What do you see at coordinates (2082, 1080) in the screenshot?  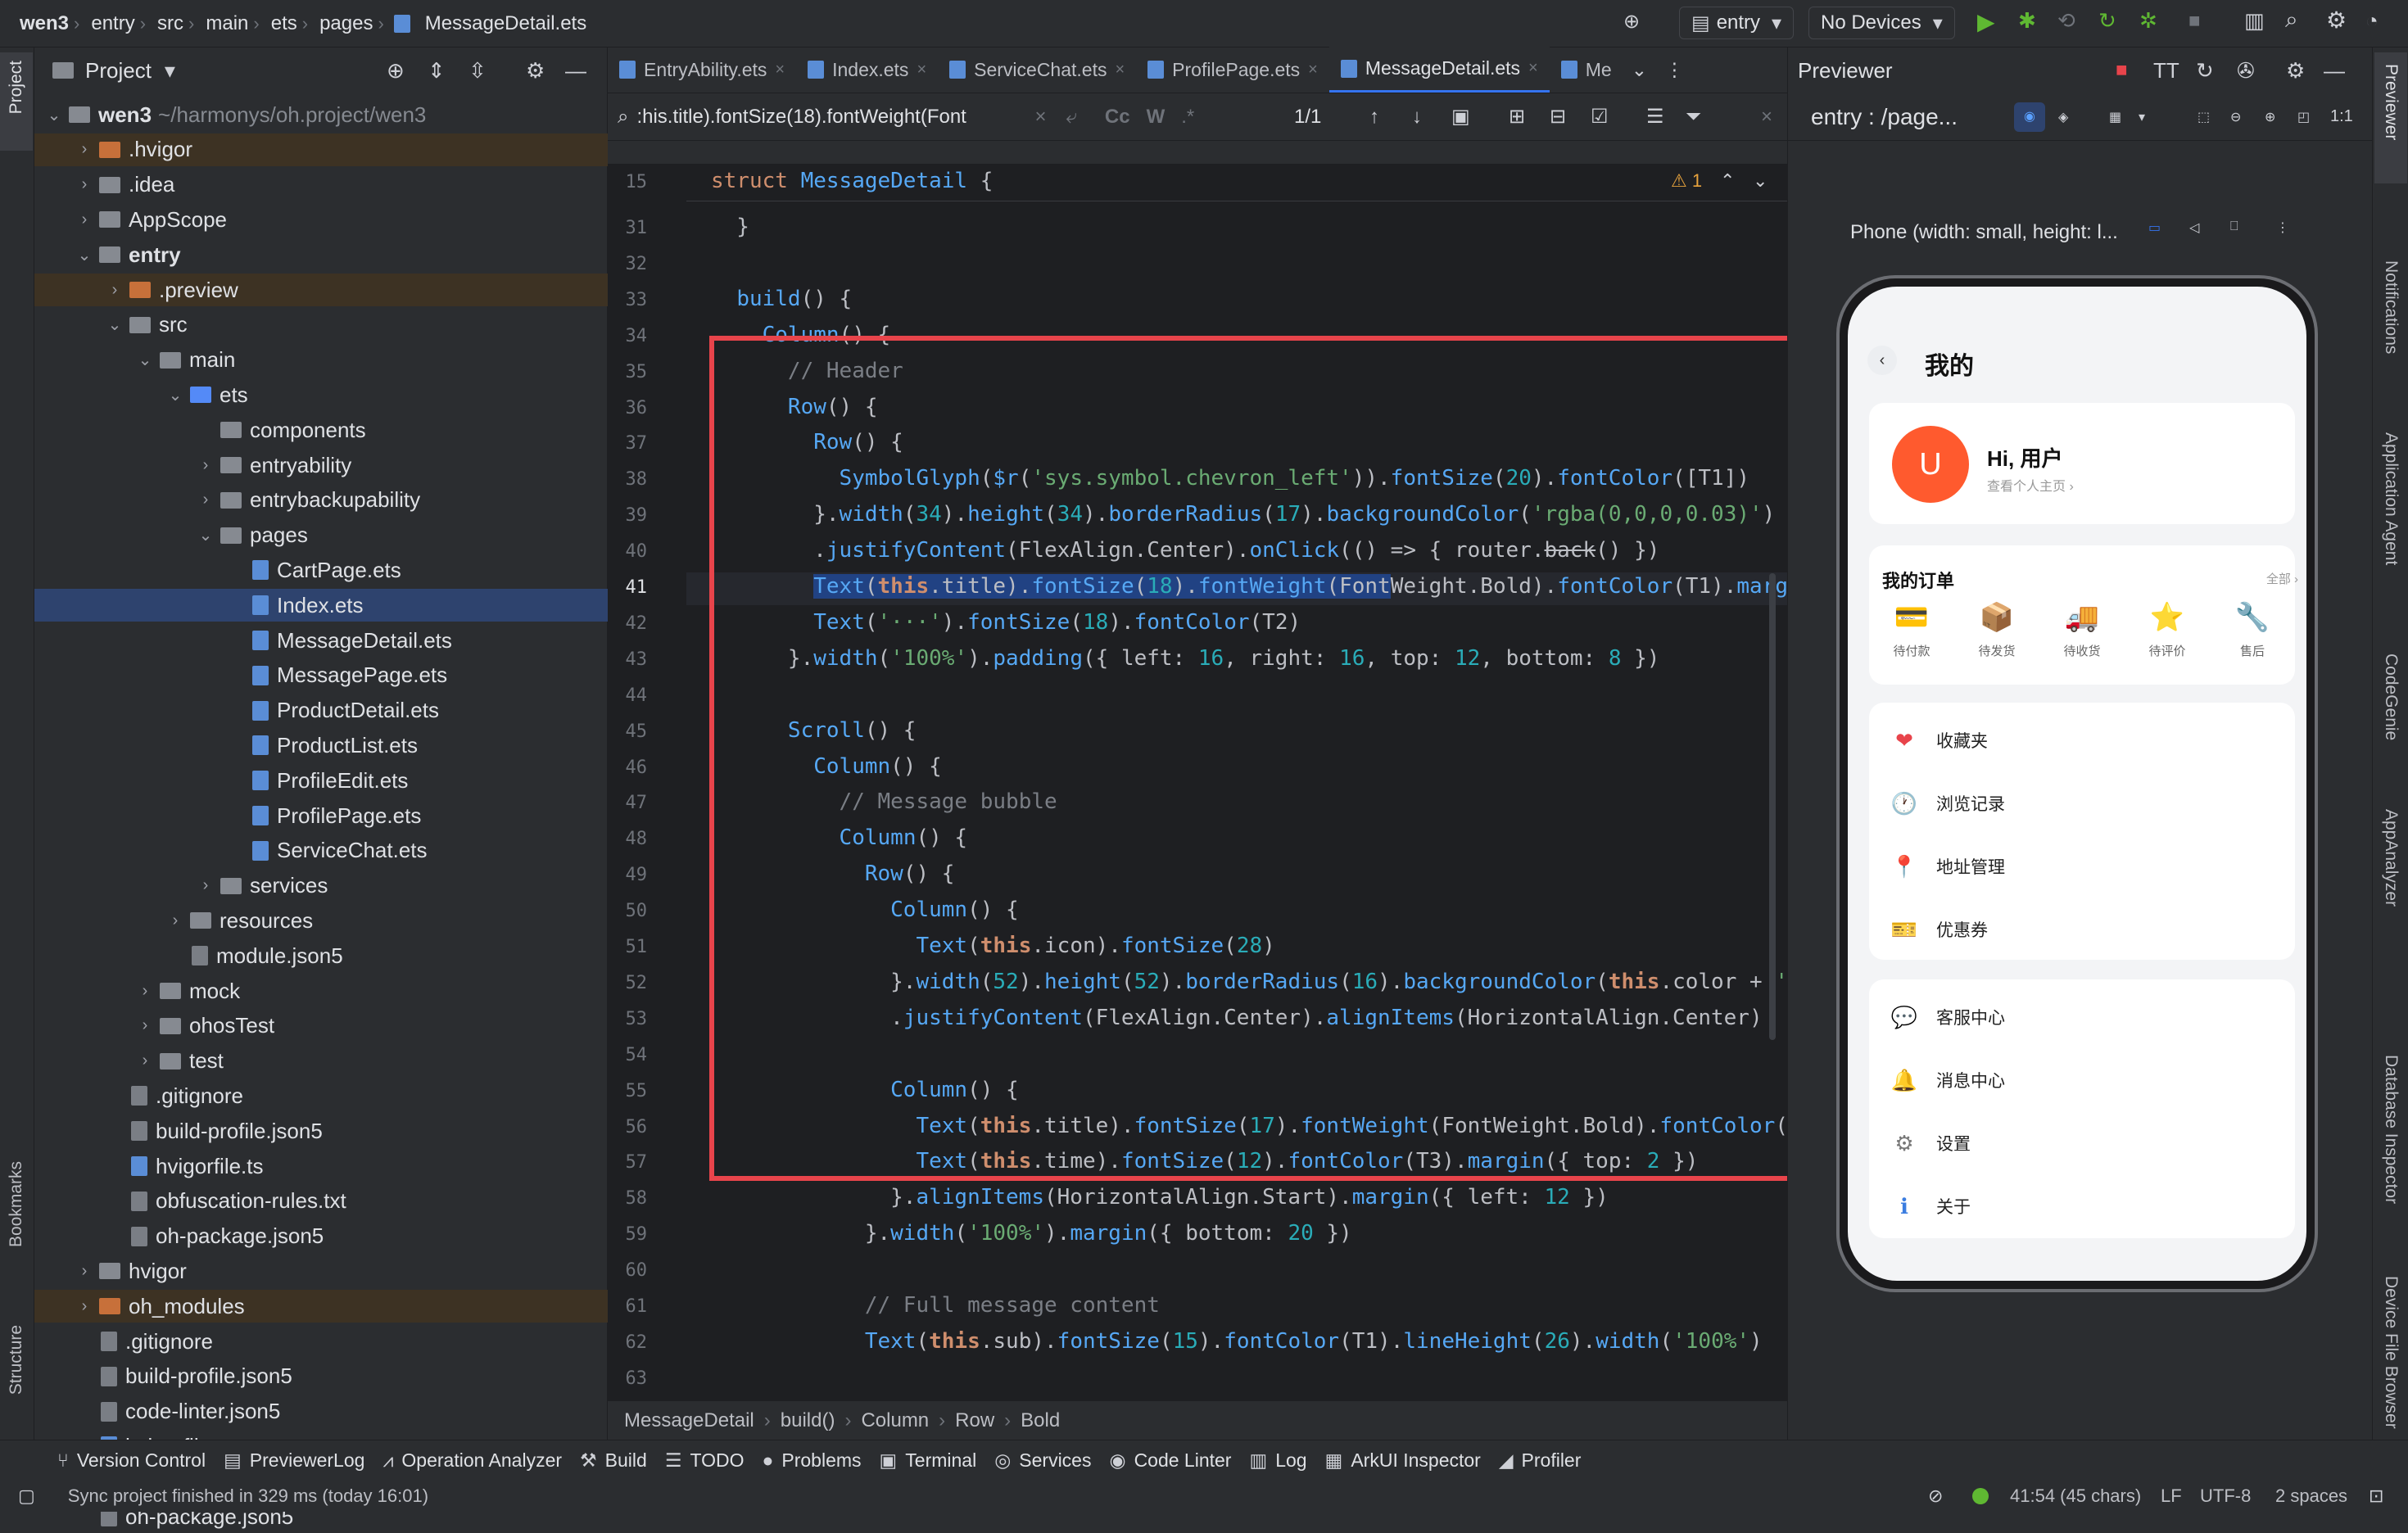 I see `menu-item: 🔔 消息中心` at bounding box center [2082, 1080].